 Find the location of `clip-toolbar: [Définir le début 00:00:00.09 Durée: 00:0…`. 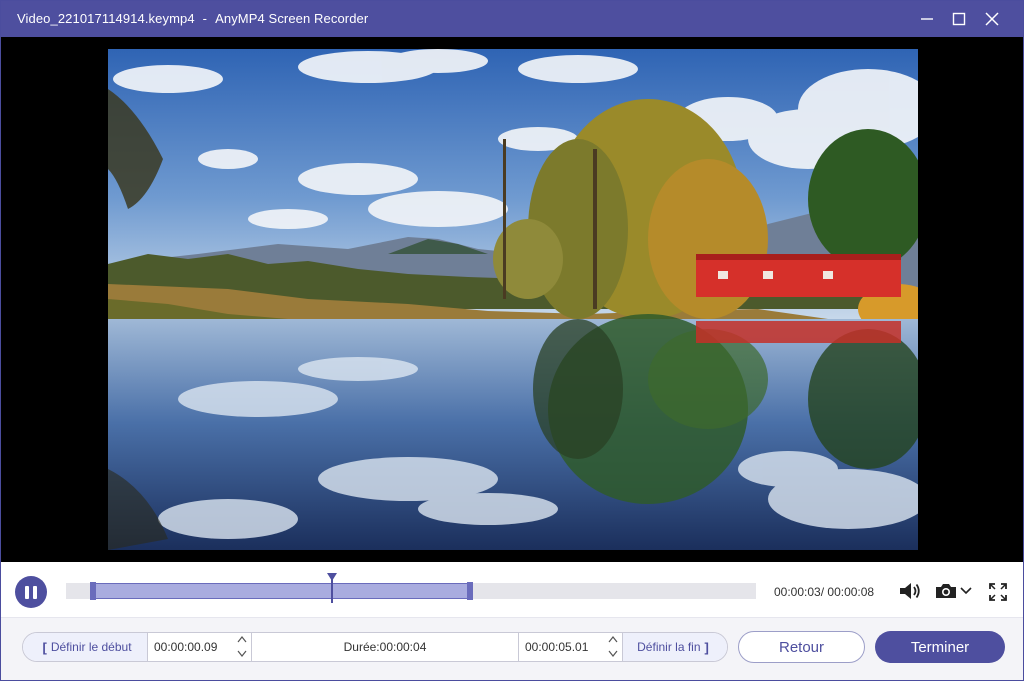

clip-toolbar: [Définir le début 00:00:00.09 Durée: 00:0… is located at coordinates (512, 649).